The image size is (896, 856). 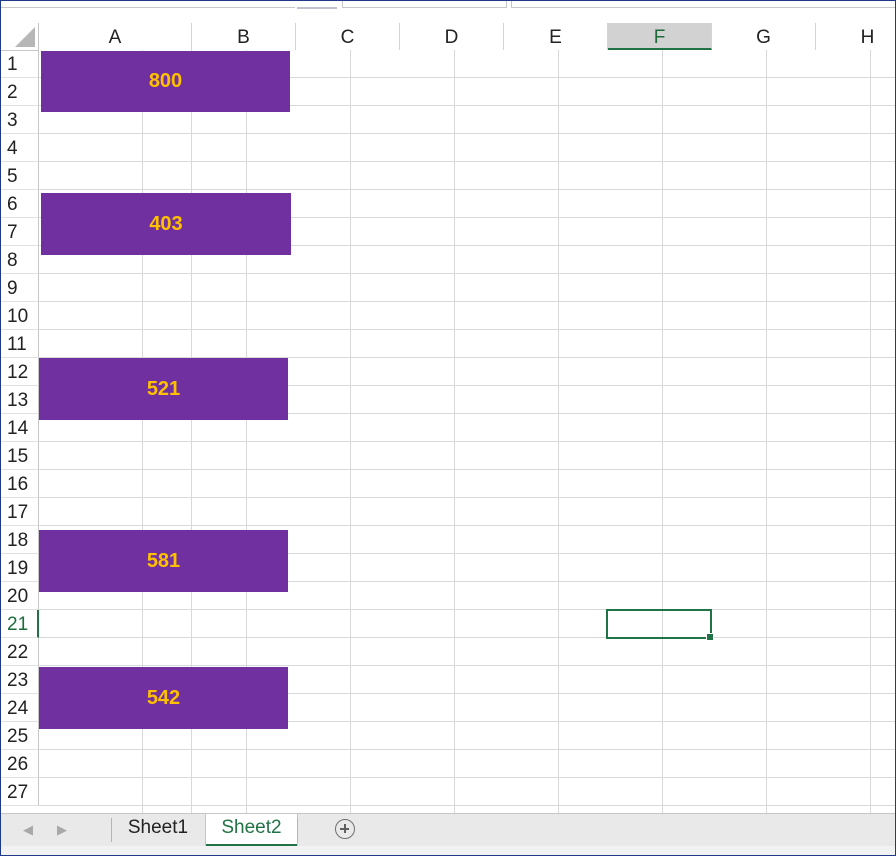 What do you see at coordinates (20, 680) in the screenshot?
I see `row-header: 23` at bounding box center [20, 680].